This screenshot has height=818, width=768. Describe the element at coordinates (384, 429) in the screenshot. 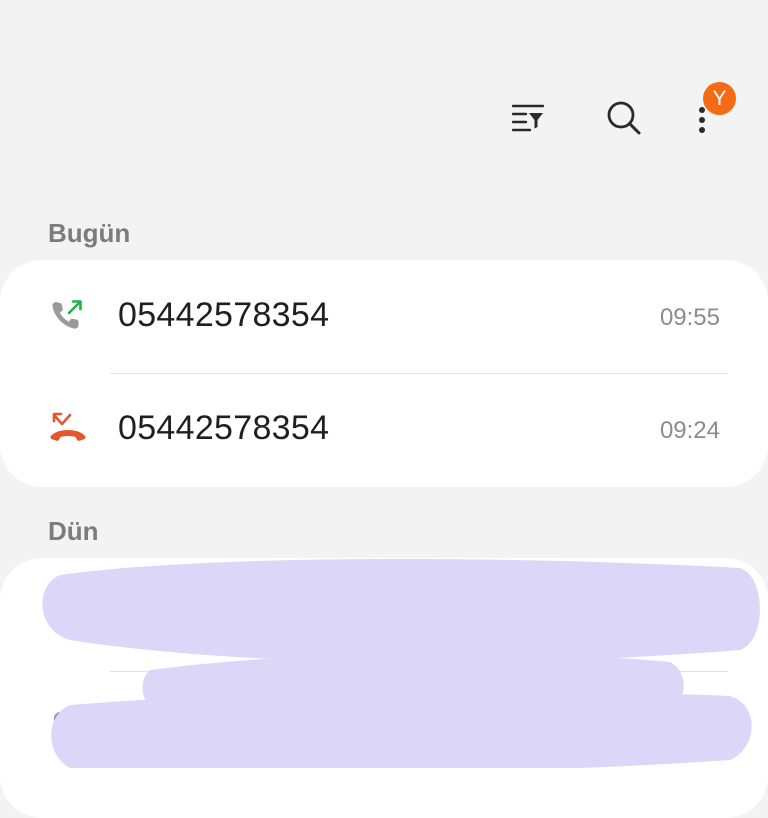

I see `call-log-row: 05442578354 09:24` at that location.